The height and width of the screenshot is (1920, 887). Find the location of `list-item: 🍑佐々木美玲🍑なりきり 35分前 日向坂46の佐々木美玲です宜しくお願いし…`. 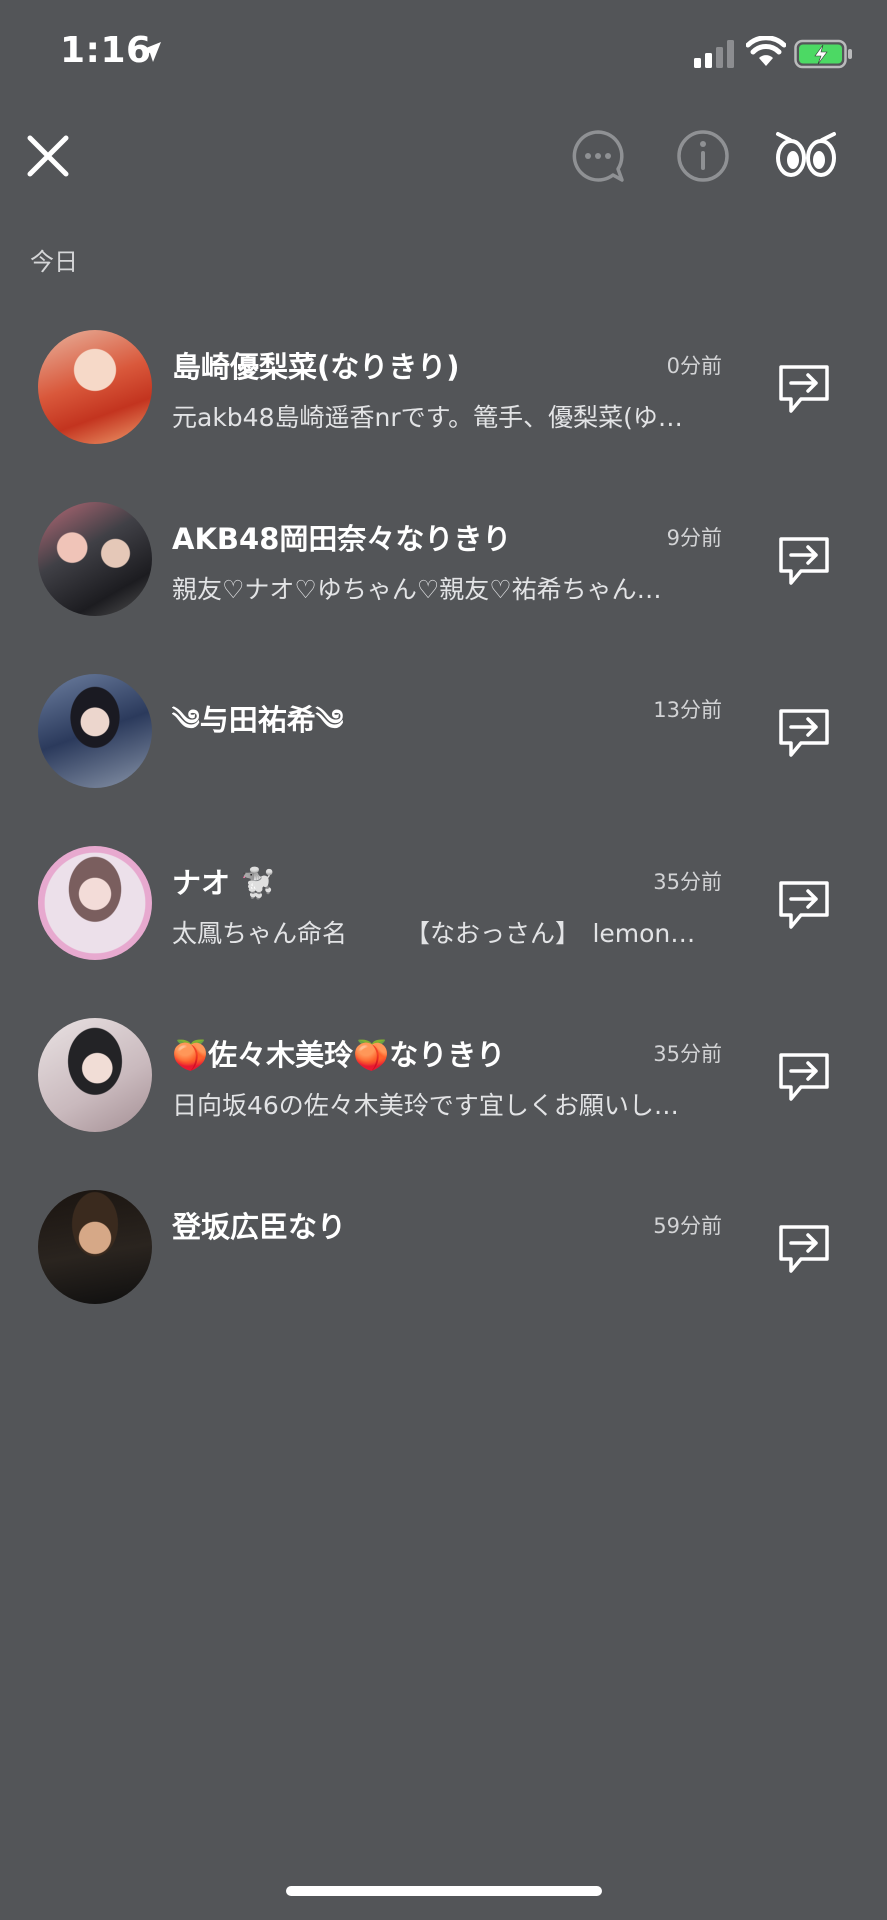

list-item: 🍑佐々木美玲🍑なりきり 35分前 日向坂46の佐々木美玲です宜しくお願いし… is located at coordinates (443, 1094).